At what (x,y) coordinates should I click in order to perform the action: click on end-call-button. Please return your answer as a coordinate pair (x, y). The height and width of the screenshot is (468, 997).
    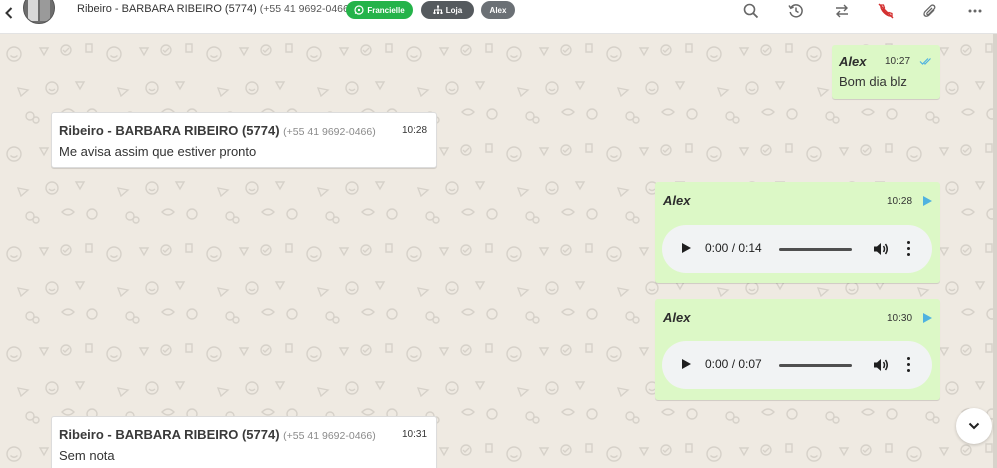
    Looking at the image, I should click on (886, 11).